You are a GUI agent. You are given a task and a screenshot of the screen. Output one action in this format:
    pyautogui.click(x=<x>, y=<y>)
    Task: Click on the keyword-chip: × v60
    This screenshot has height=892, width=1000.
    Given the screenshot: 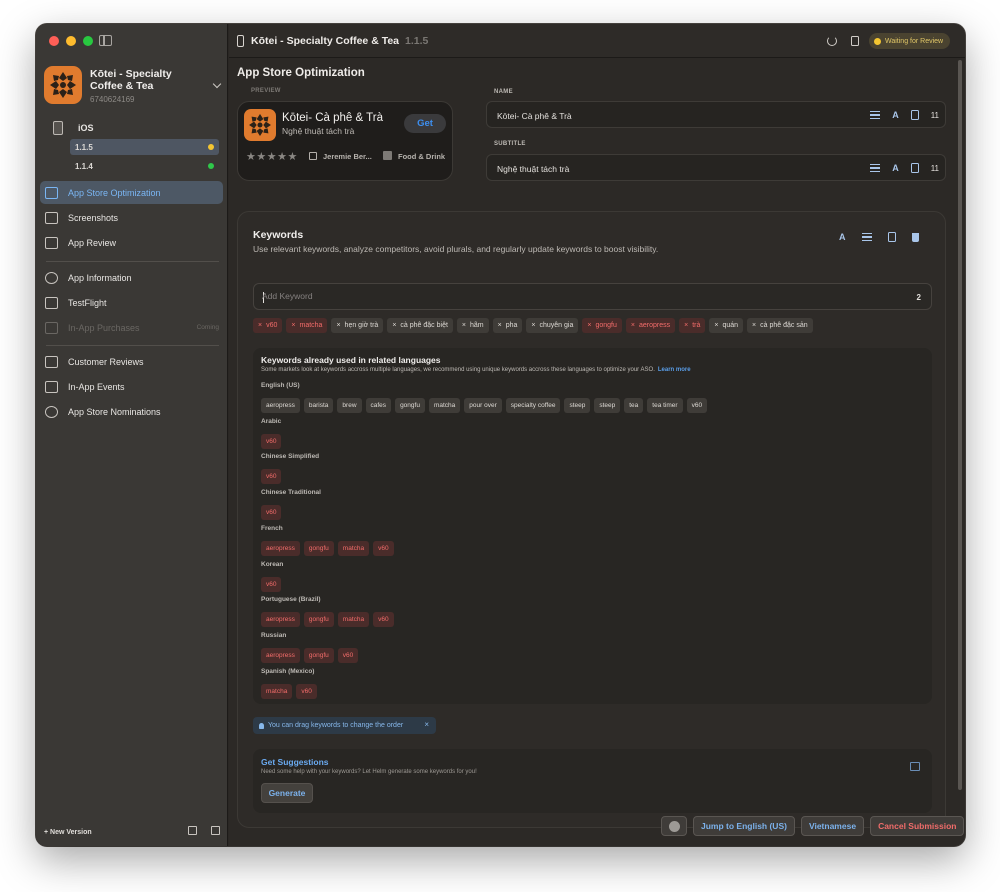 What is the action you would take?
    pyautogui.click(x=268, y=325)
    